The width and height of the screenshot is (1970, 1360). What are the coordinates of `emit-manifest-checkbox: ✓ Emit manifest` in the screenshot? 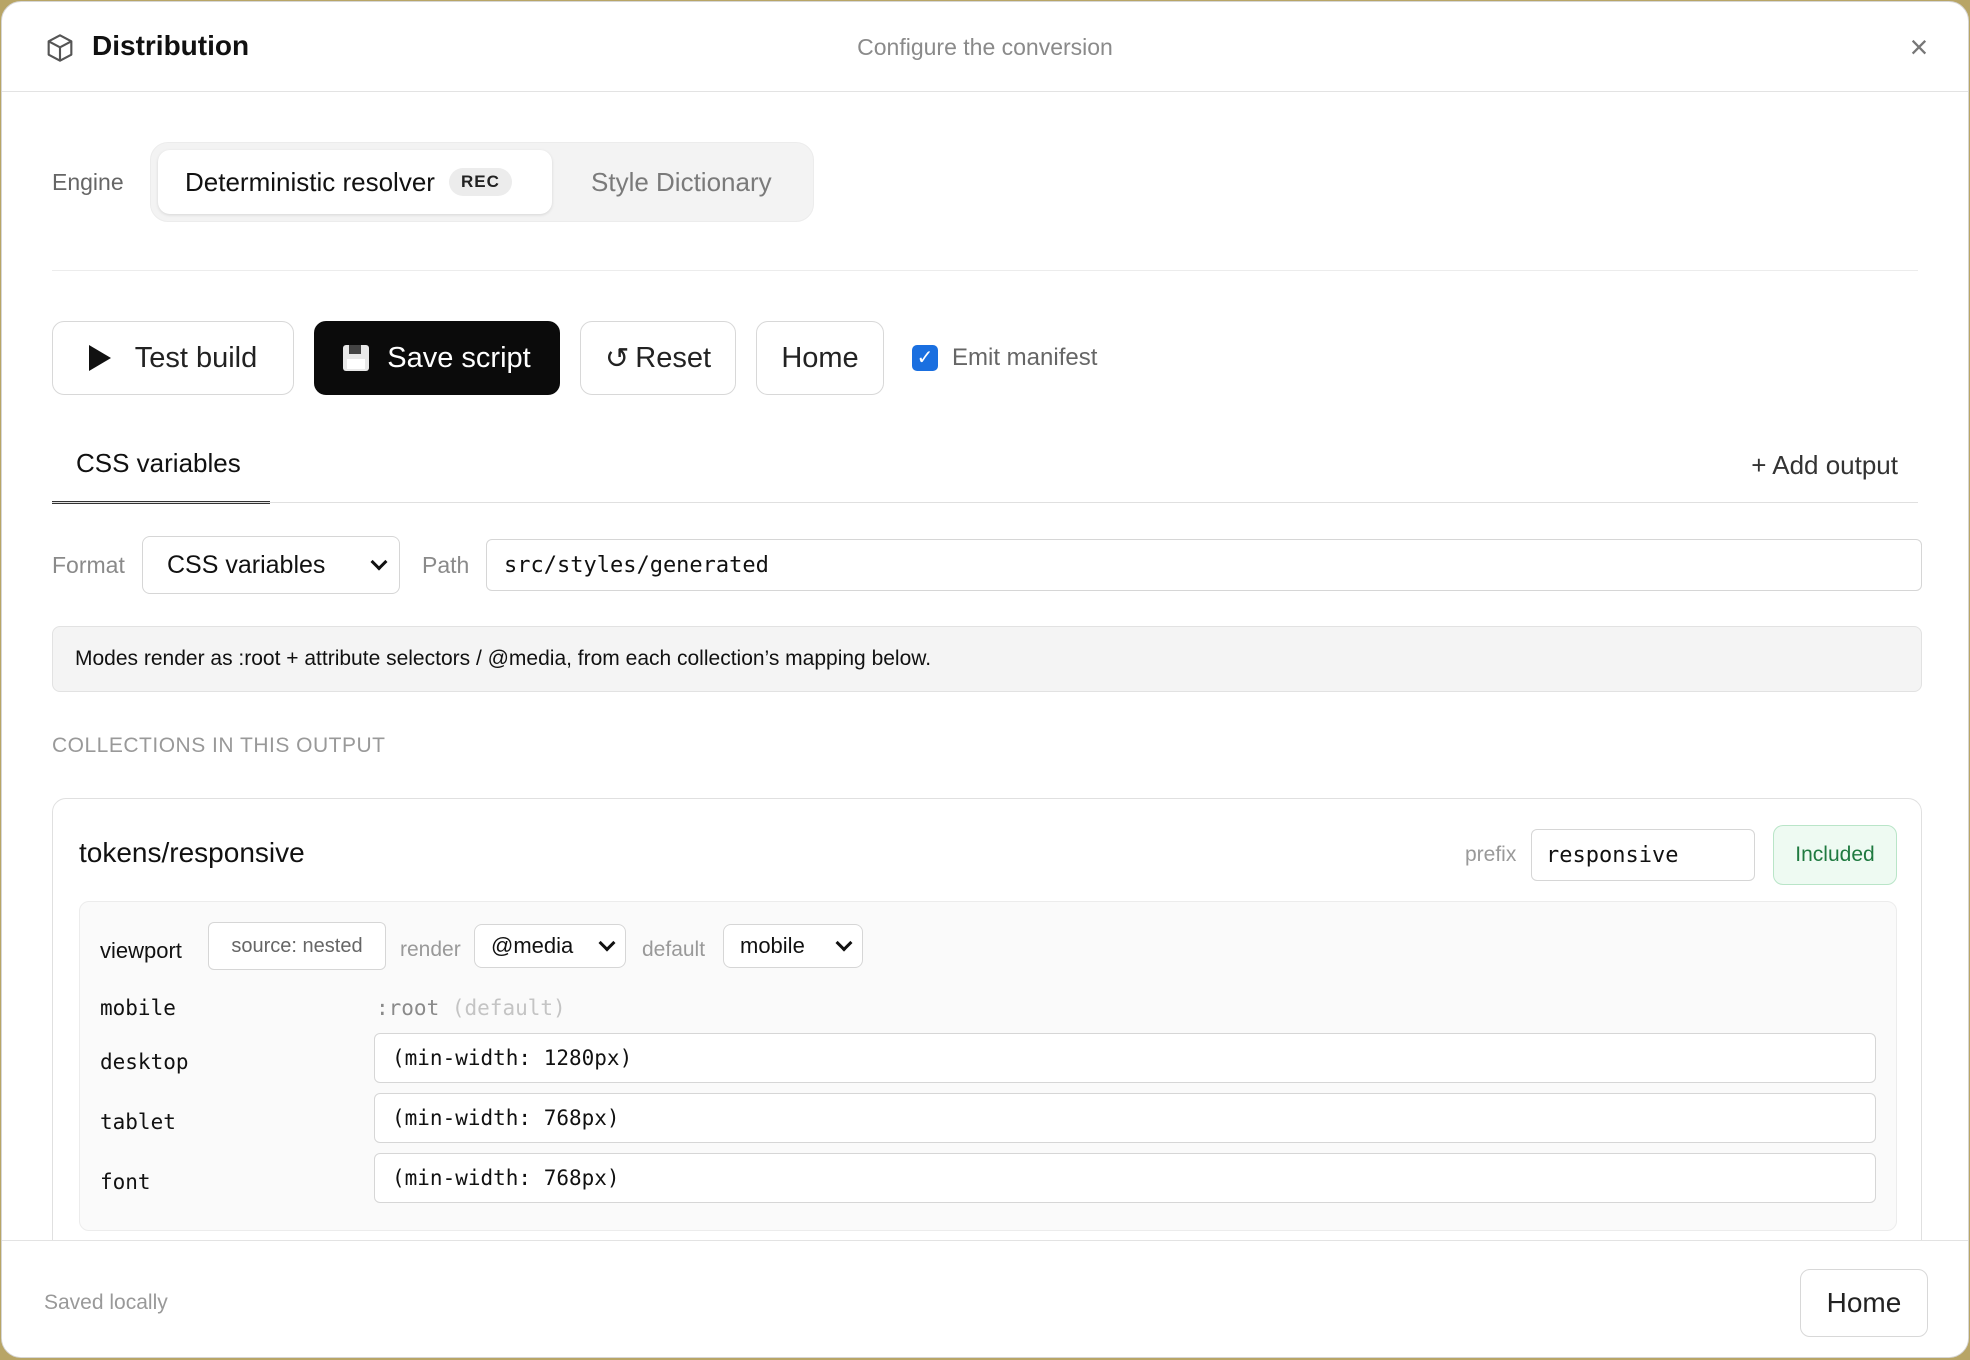 It's located at (1004, 358).